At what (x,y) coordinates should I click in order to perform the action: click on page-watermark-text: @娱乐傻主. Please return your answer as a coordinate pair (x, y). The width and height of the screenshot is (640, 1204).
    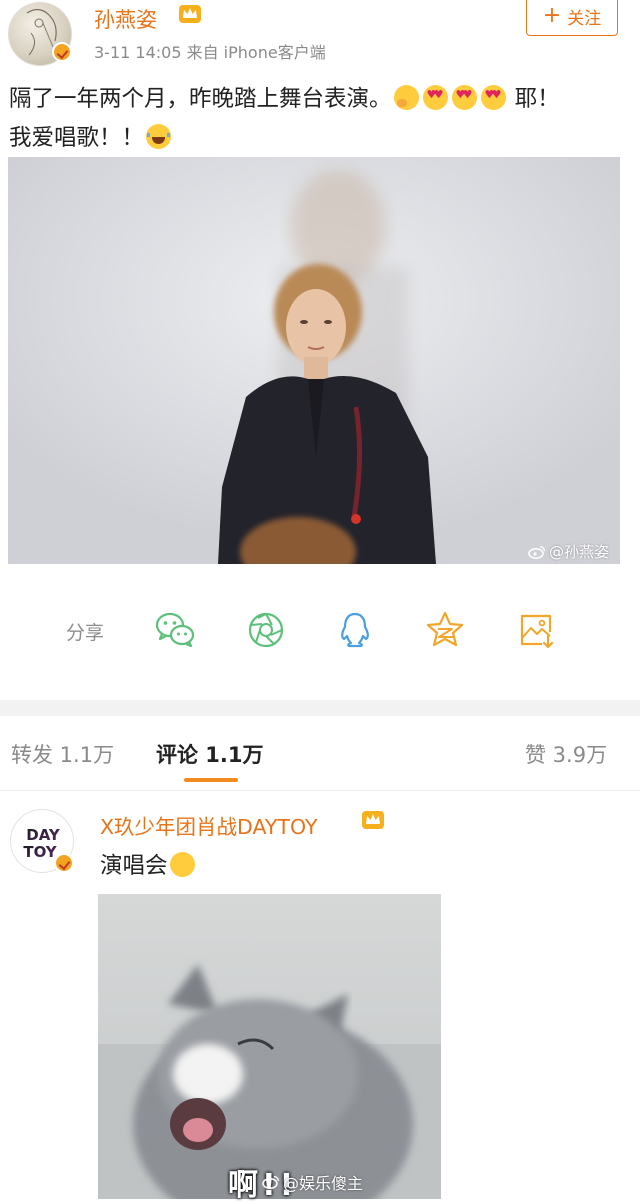
    Looking at the image, I should click on (323, 1183).